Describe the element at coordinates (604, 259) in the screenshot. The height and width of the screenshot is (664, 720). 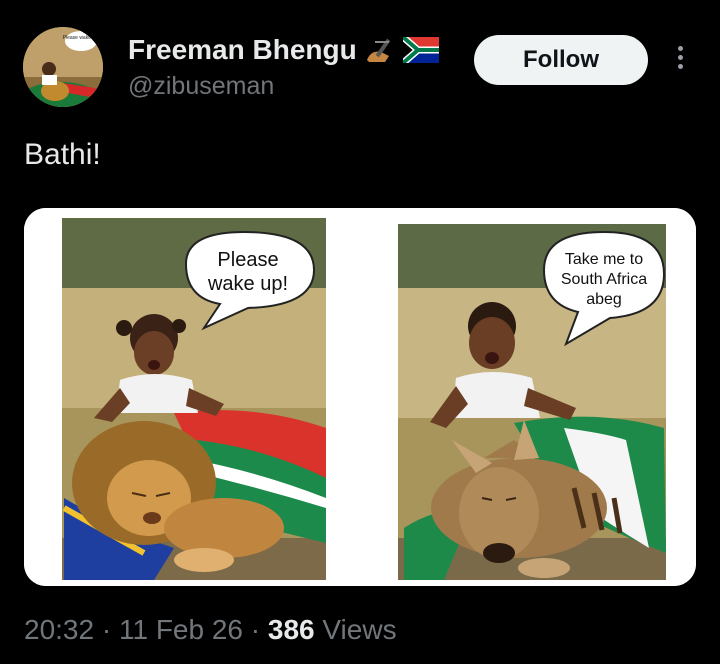
I see `right-bubble-line1: Take me to` at that location.